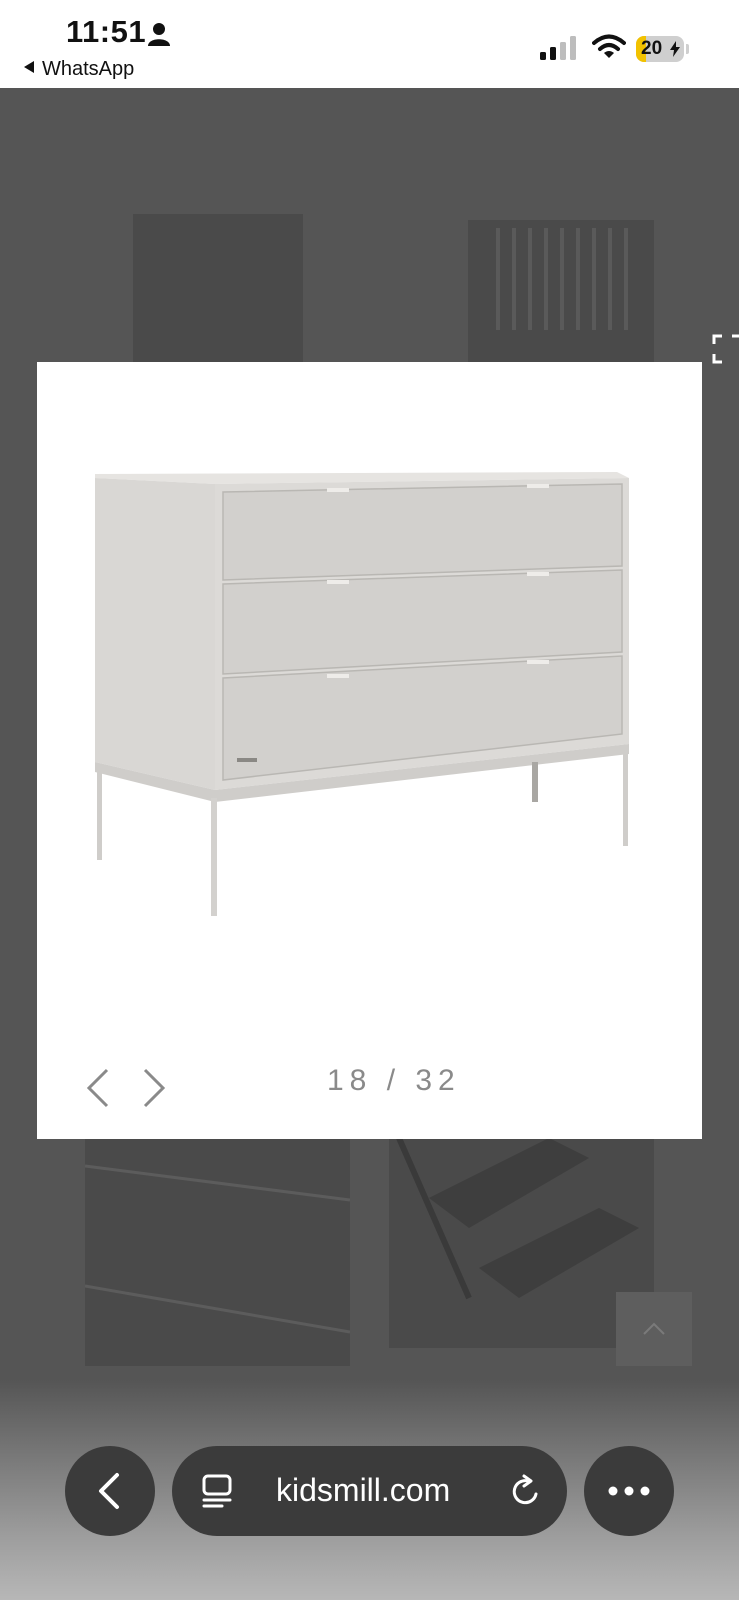  What do you see at coordinates (217, 1249) in the screenshot?
I see `drawer-detail-thumbnail-image` at bounding box center [217, 1249].